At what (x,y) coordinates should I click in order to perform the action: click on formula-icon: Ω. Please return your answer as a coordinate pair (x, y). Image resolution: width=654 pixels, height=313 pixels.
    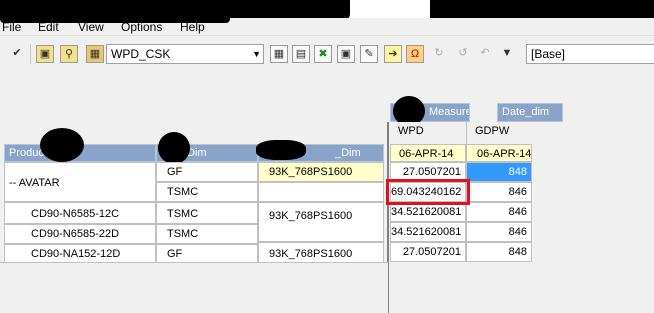
    Looking at the image, I should click on (415, 54).